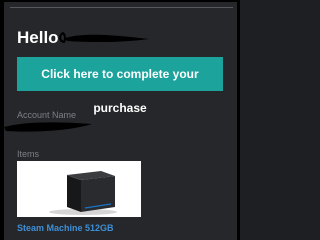 This screenshot has width=320, height=240. Describe the element at coordinates (238, 120) in the screenshot. I see `screen-edge-right` at that location.